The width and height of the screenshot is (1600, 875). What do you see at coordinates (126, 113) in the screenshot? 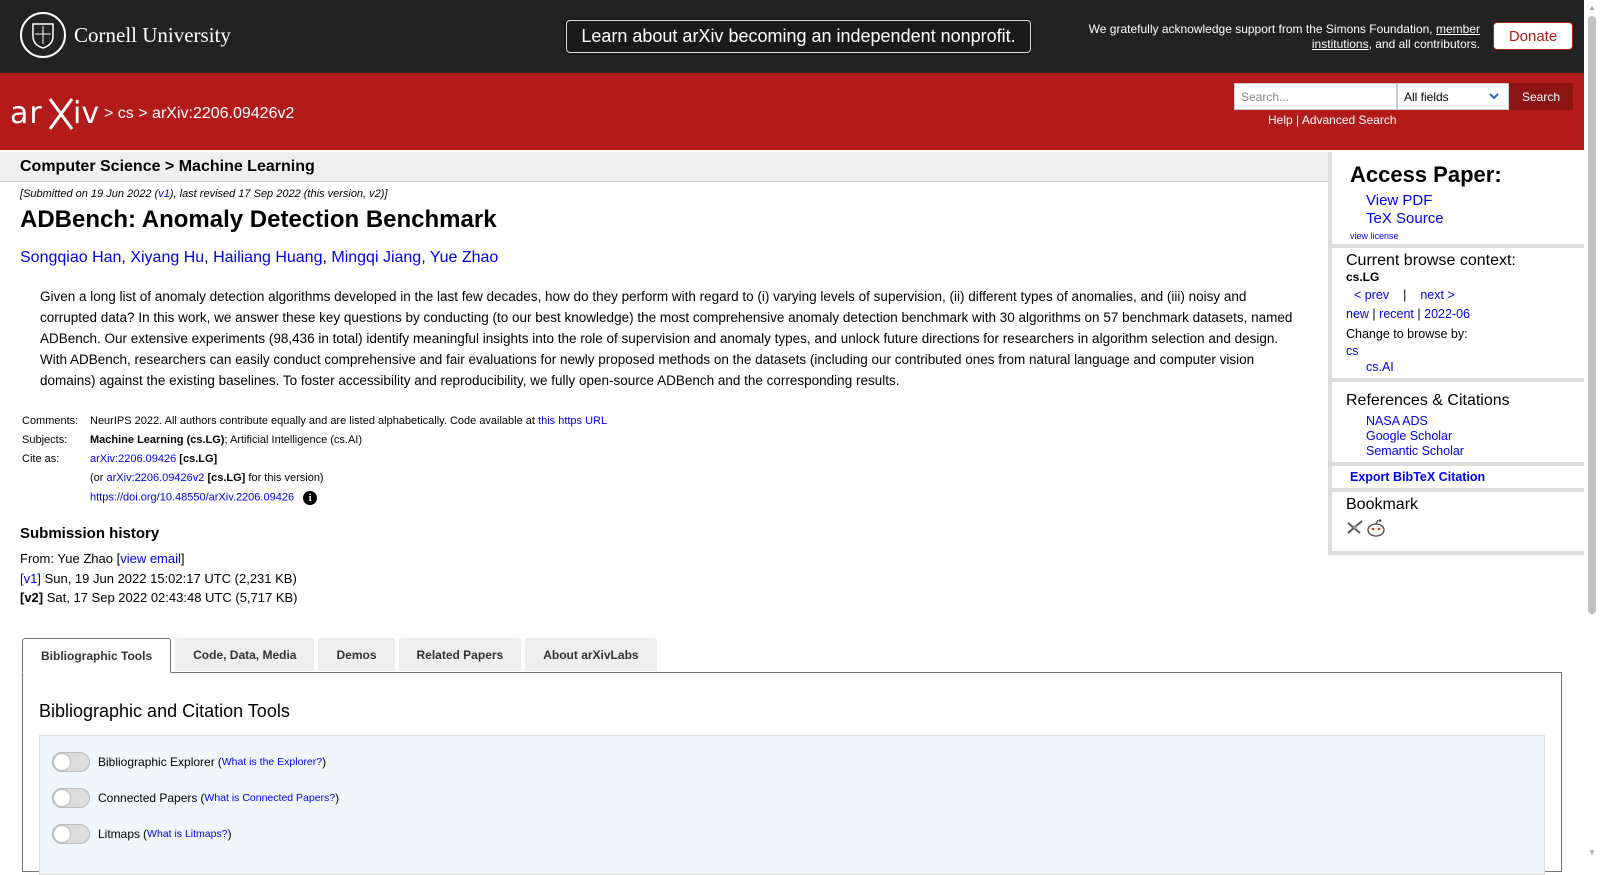
I see `breadcrumb-cs: cs` at bounding box center [126, 113].